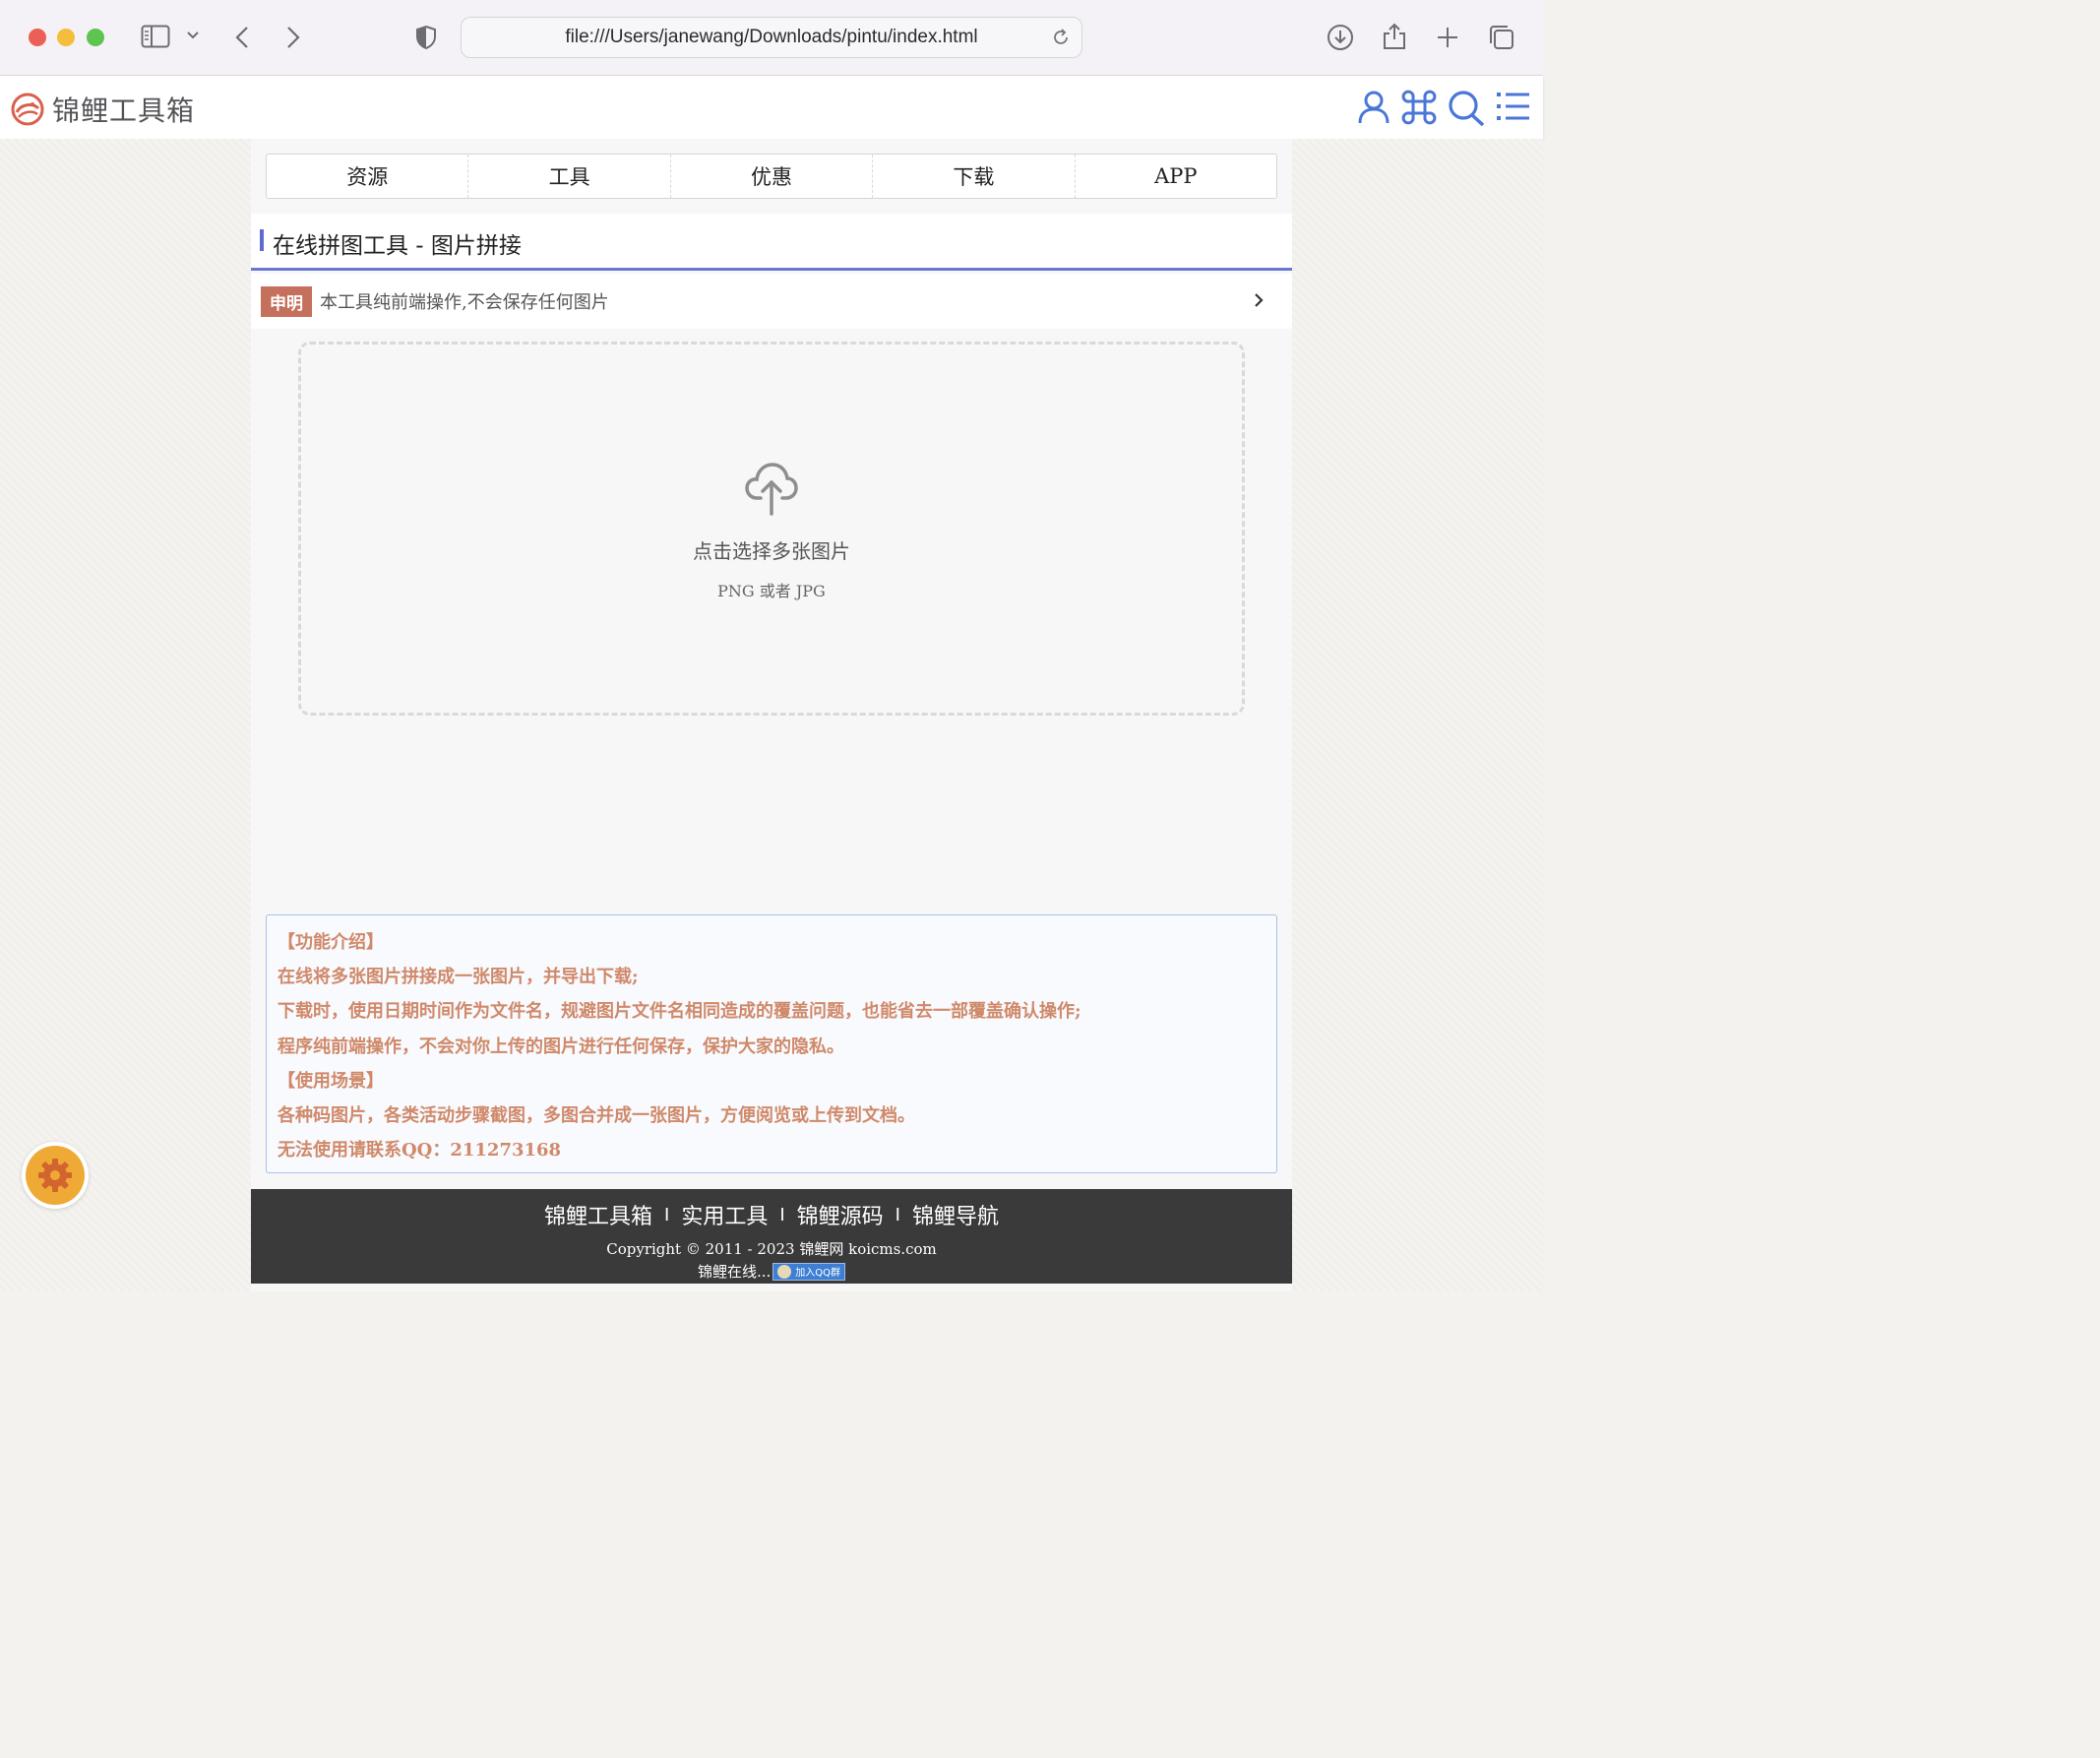 The width and height of the screenshot is (2100, 1758). I want to click on dropzone-subtitle: PNG 或者 JPG, so click(771, 591).